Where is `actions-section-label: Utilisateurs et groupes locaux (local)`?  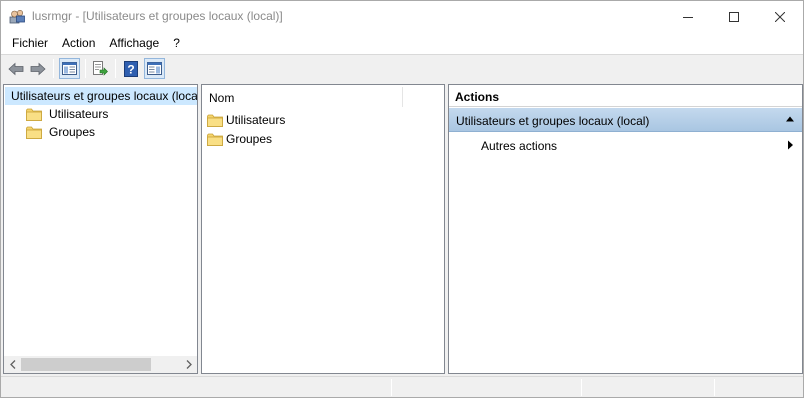
actions-section-label: Utilisateurs et groupes locaux (local) is located at coordinates (553, 121).